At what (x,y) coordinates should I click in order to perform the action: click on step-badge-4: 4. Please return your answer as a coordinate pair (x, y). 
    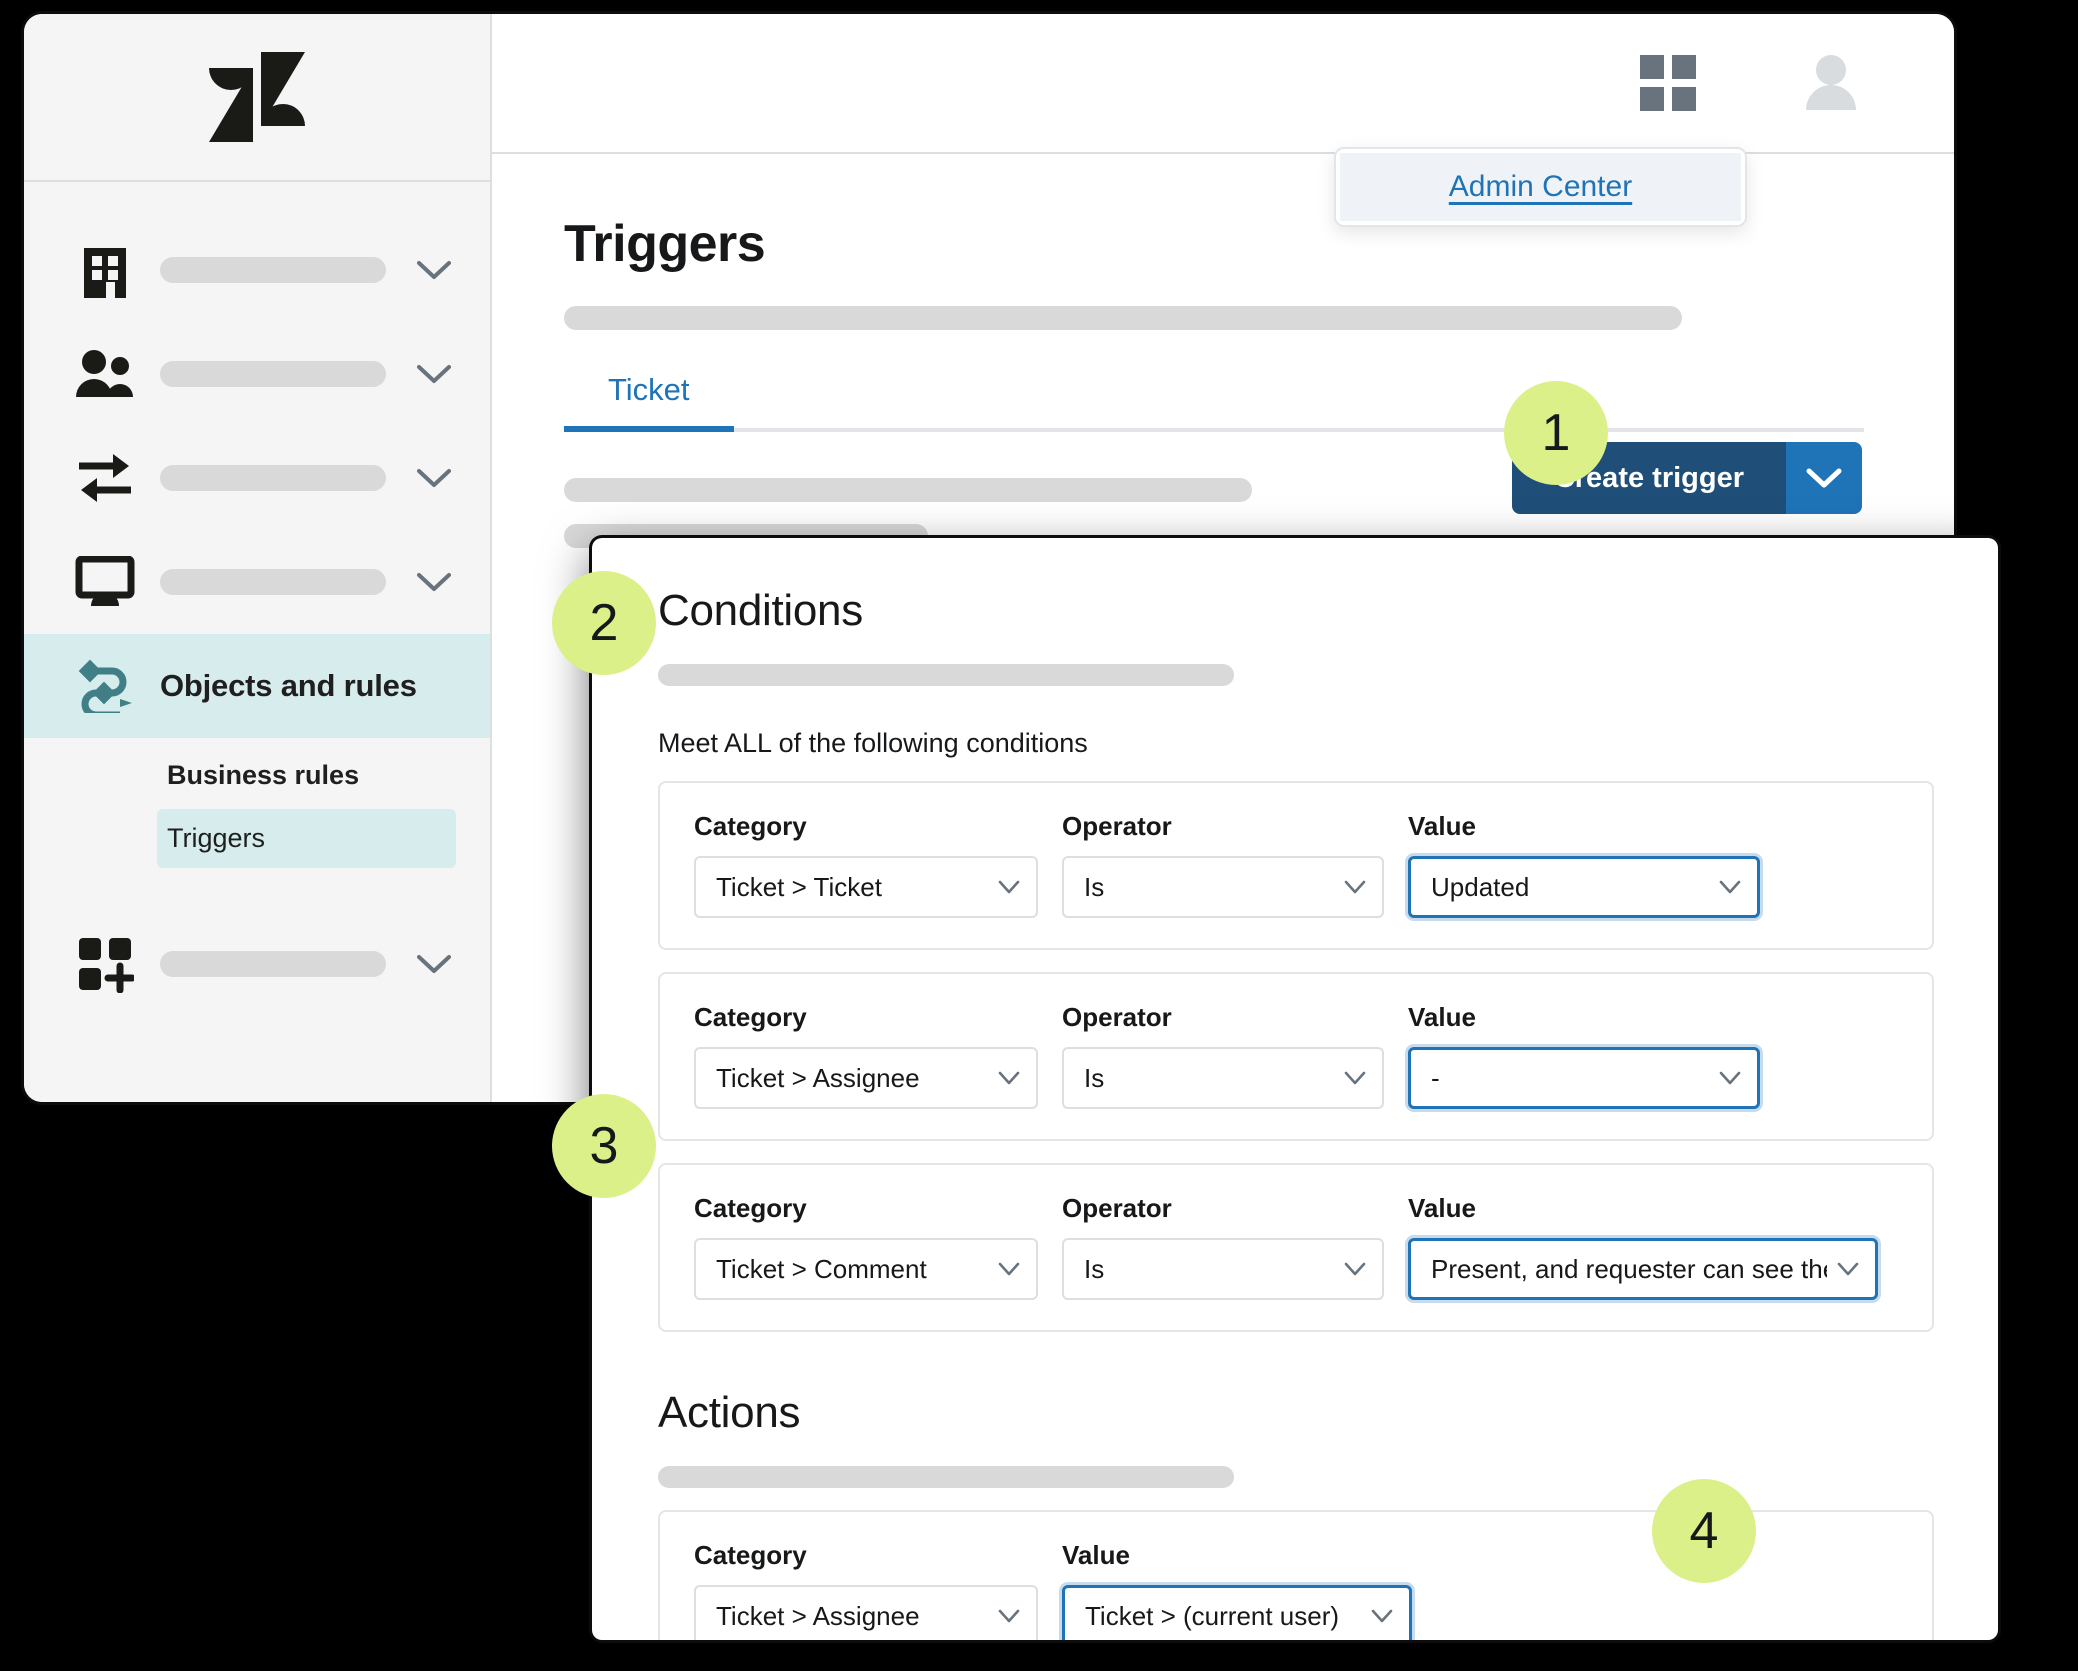
    Looking at the image, I should click on (1704, 1531).